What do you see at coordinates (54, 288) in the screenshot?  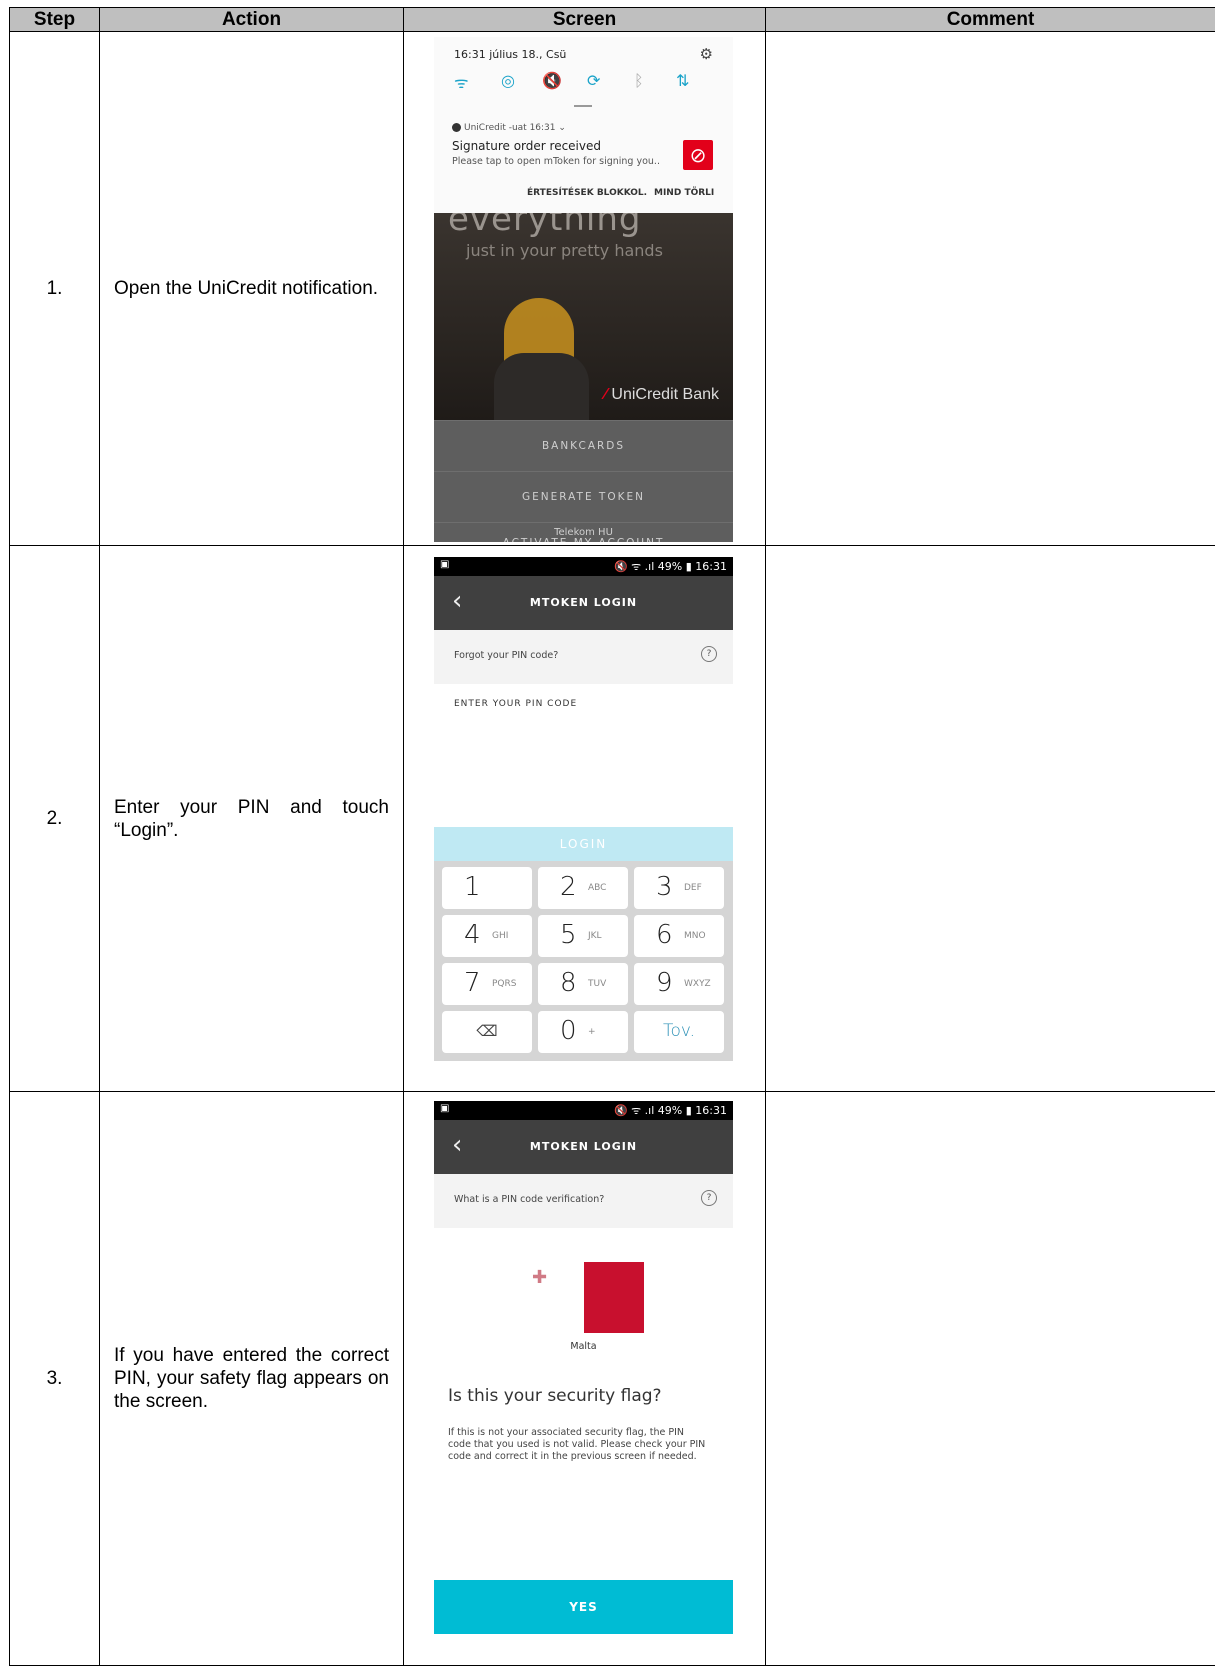 I see `step-number: 1.` at bounding box center [54, 288].